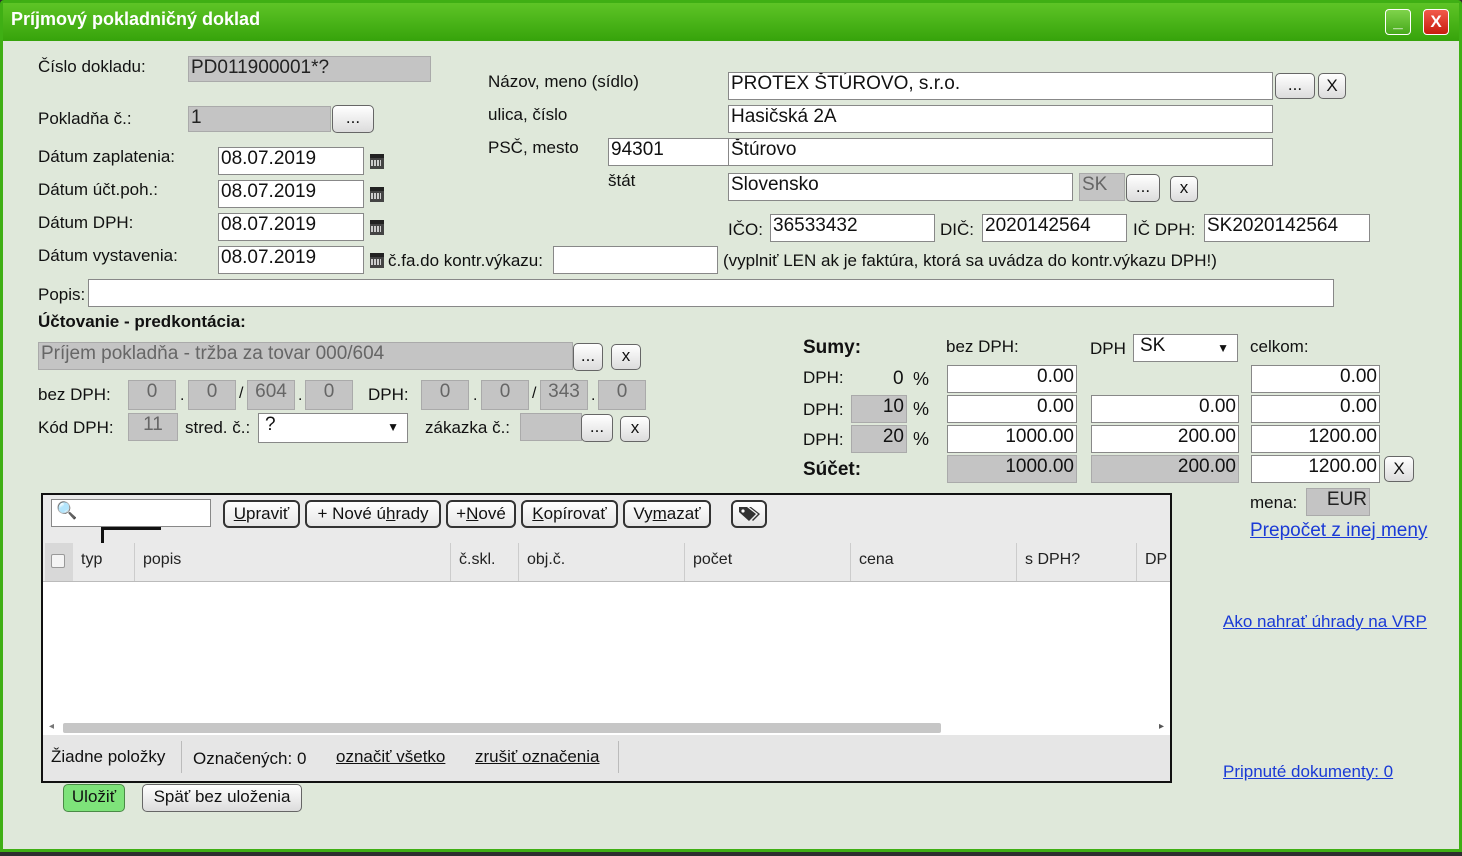 Image resolution: width=1462 pixels, height=856 pixels. What do you see at coordinates (62, 294) in the screenshot?
I see `description-label: Popis:` at bounding box center [62, 294].